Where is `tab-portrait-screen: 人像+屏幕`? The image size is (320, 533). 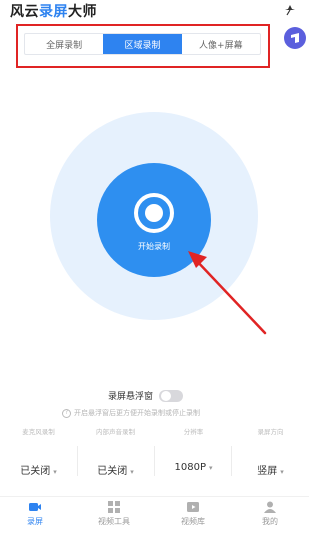 tab-portrait-screen: 人像+屏幕 is located at coordinates (221, 44).